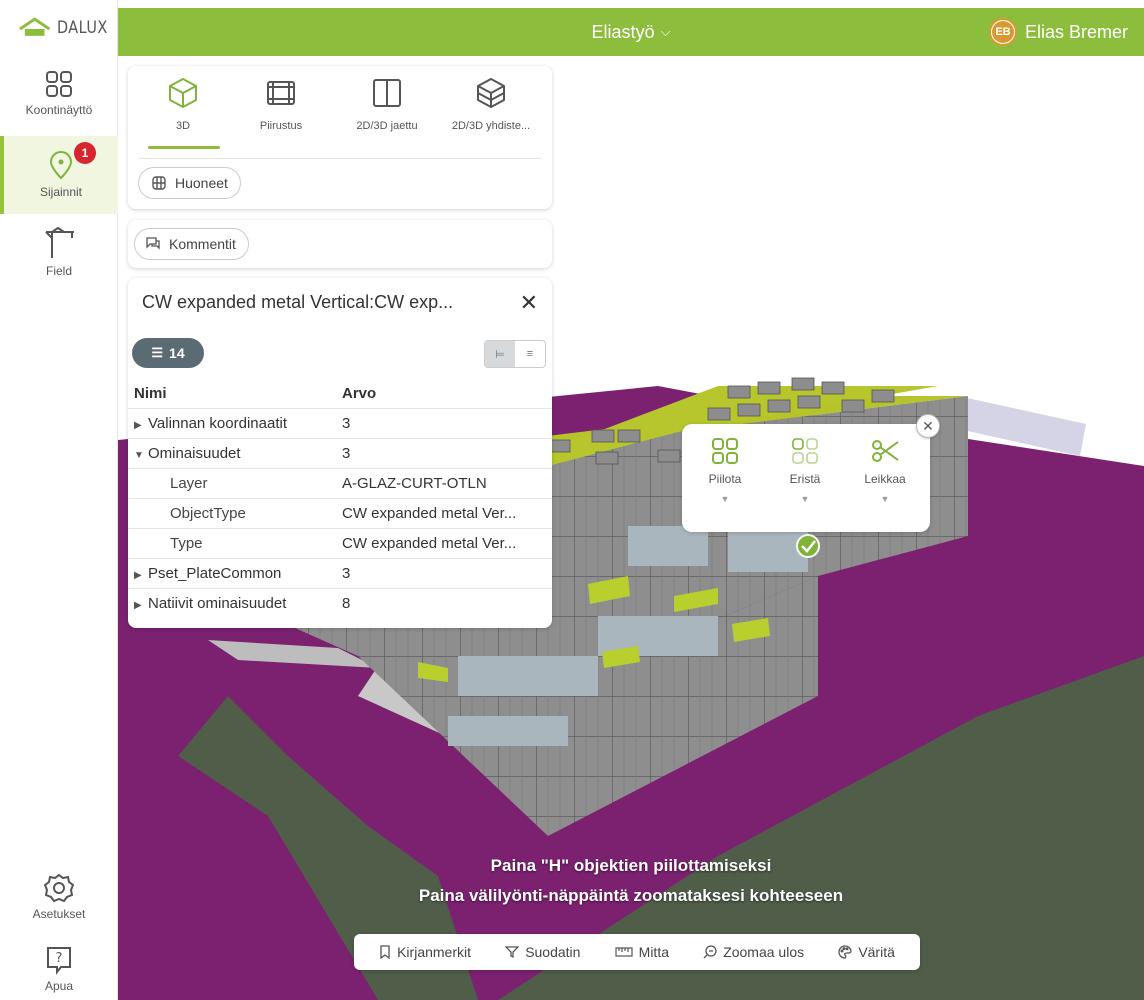 The height and width of the screenshot is (1000, 1144). Describe the element at coordinates (845, 952) in the screenshot. I see `palette-icon` at that location.